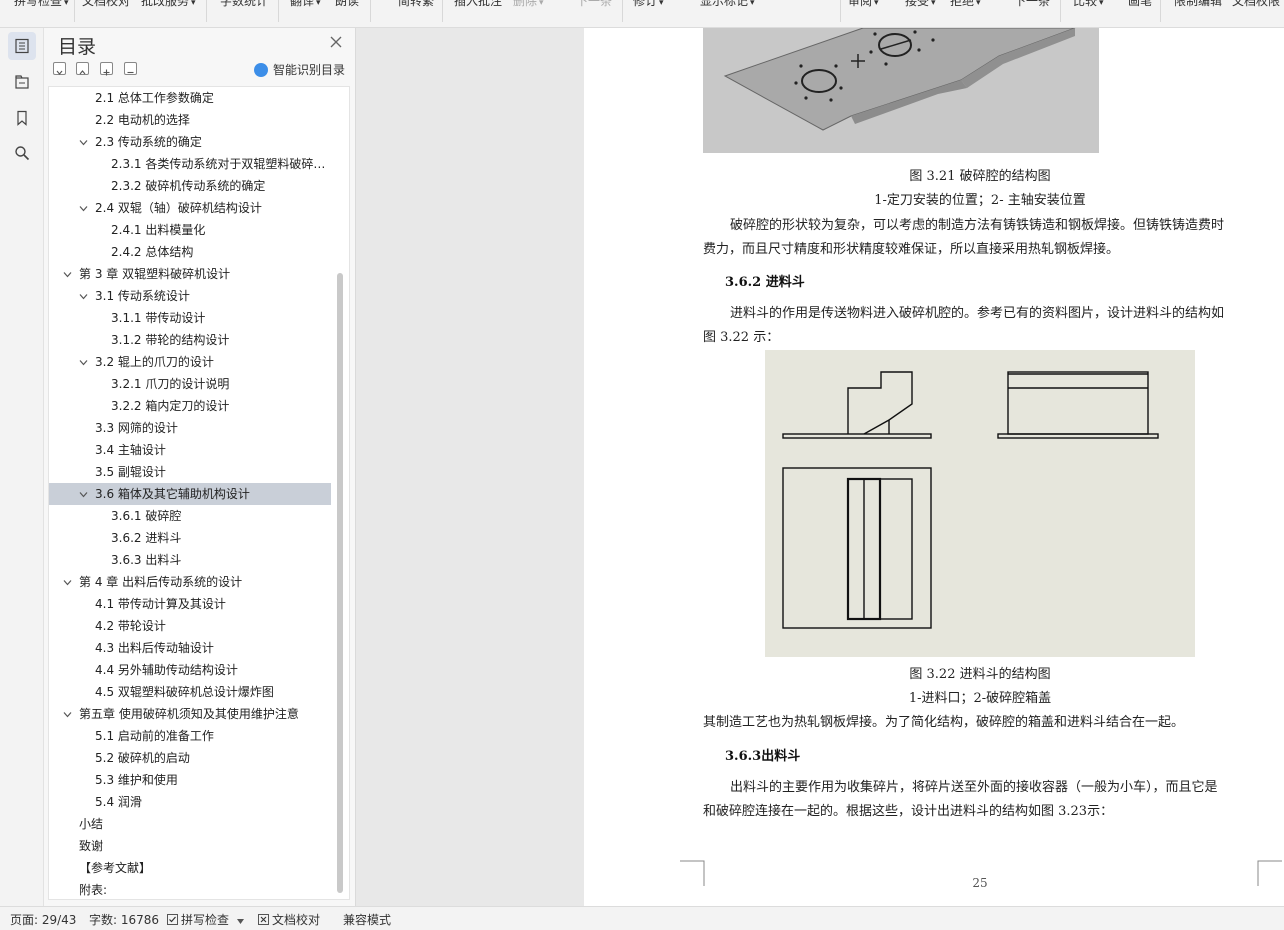 The height and width of the screenshot is (930, 1284). I want to click on toc-item: 4.1 带传动计算及其设计, so click(190, 604).